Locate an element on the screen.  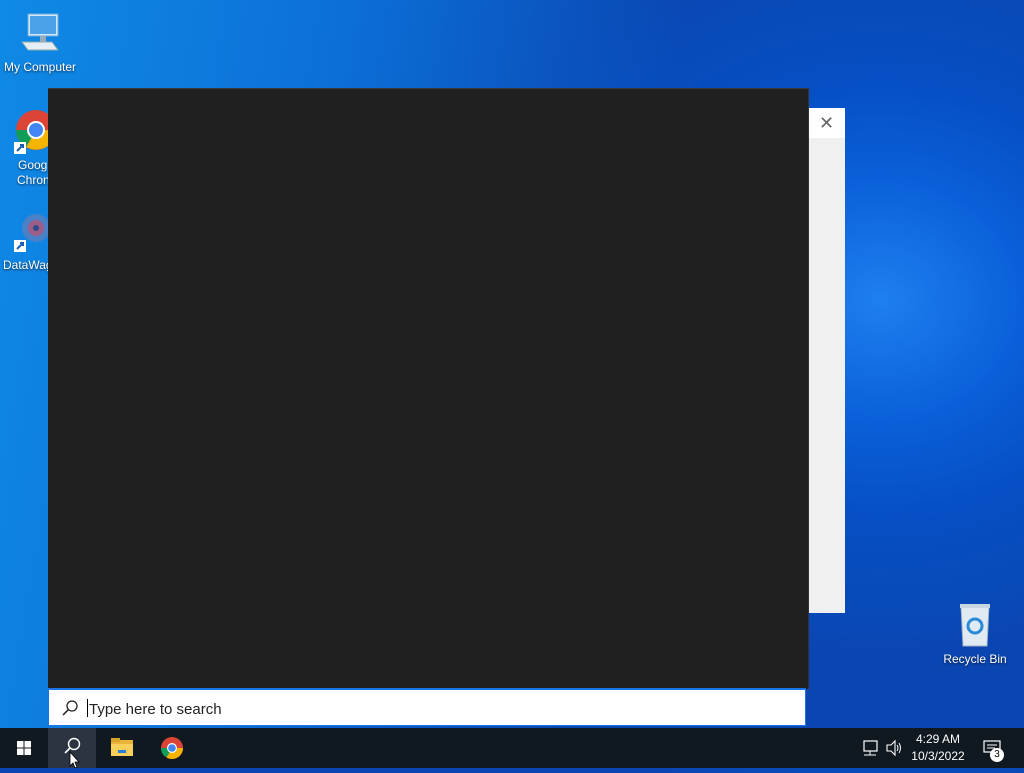
recycle-bin-icon is located at coordinates (975, 626).